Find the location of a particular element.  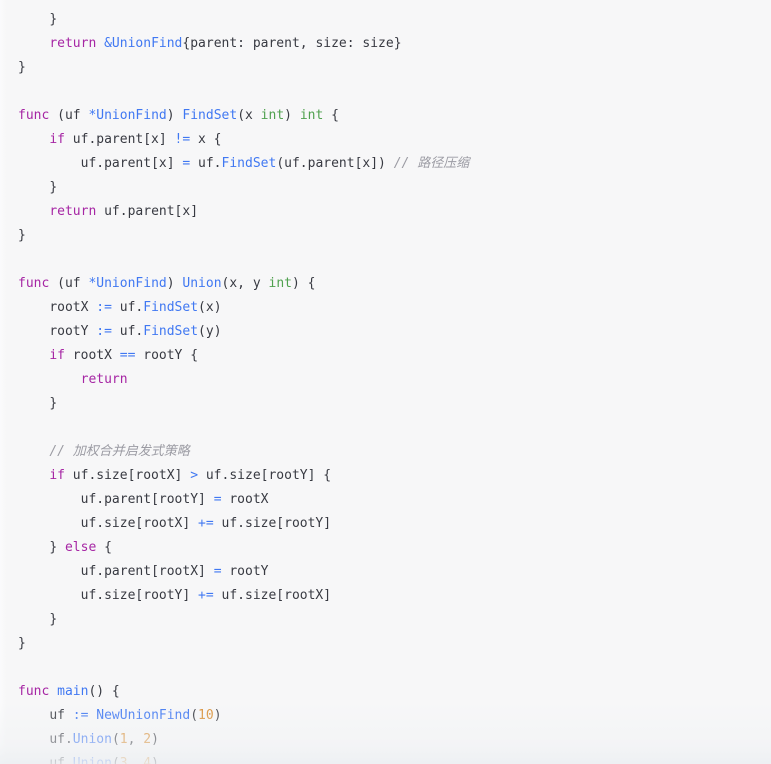

code-token-op: == is located at coordinates (127, 355).